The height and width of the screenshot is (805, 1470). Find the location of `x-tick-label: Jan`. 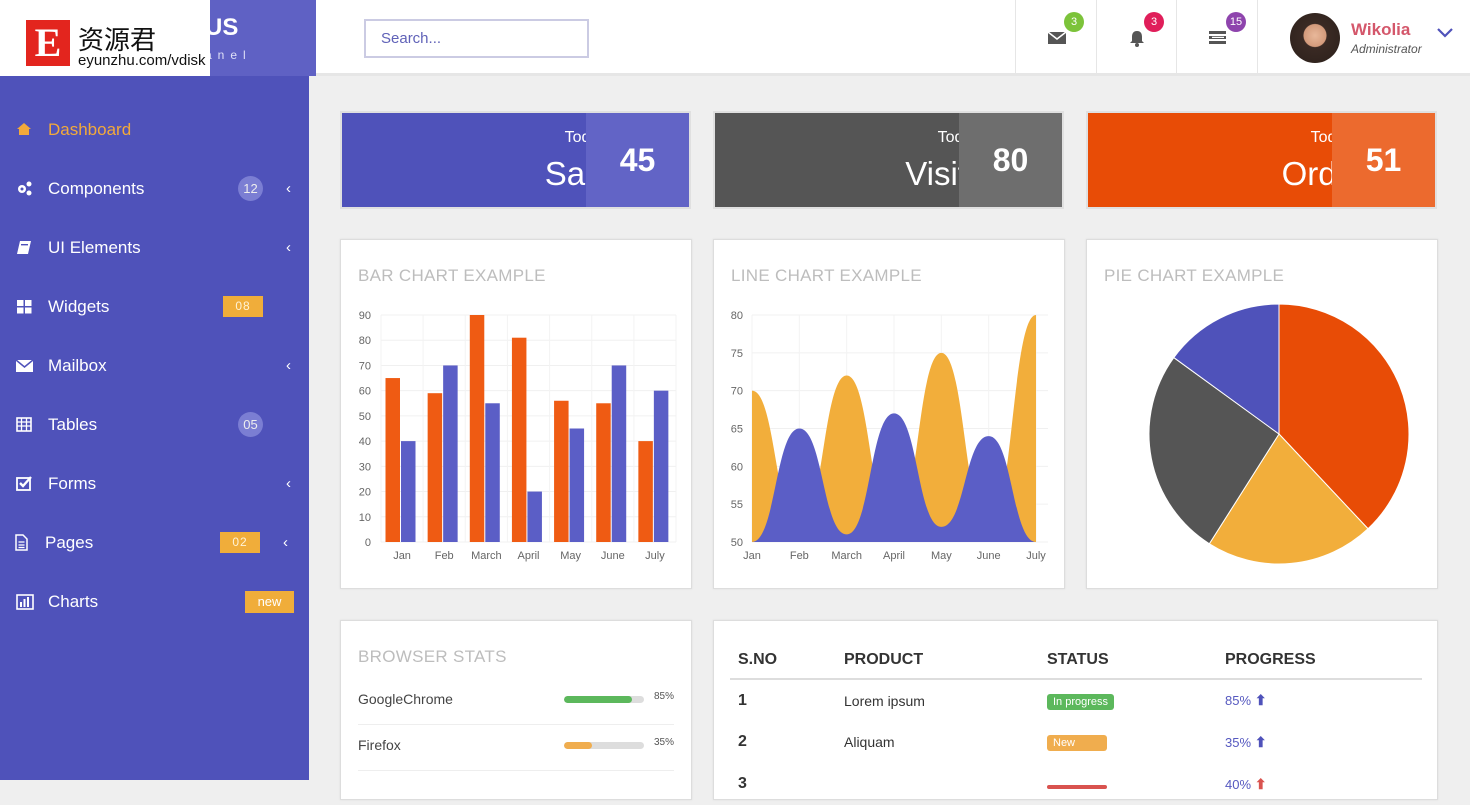

x-tick-label: Jan is located at coordinates (752, 556).